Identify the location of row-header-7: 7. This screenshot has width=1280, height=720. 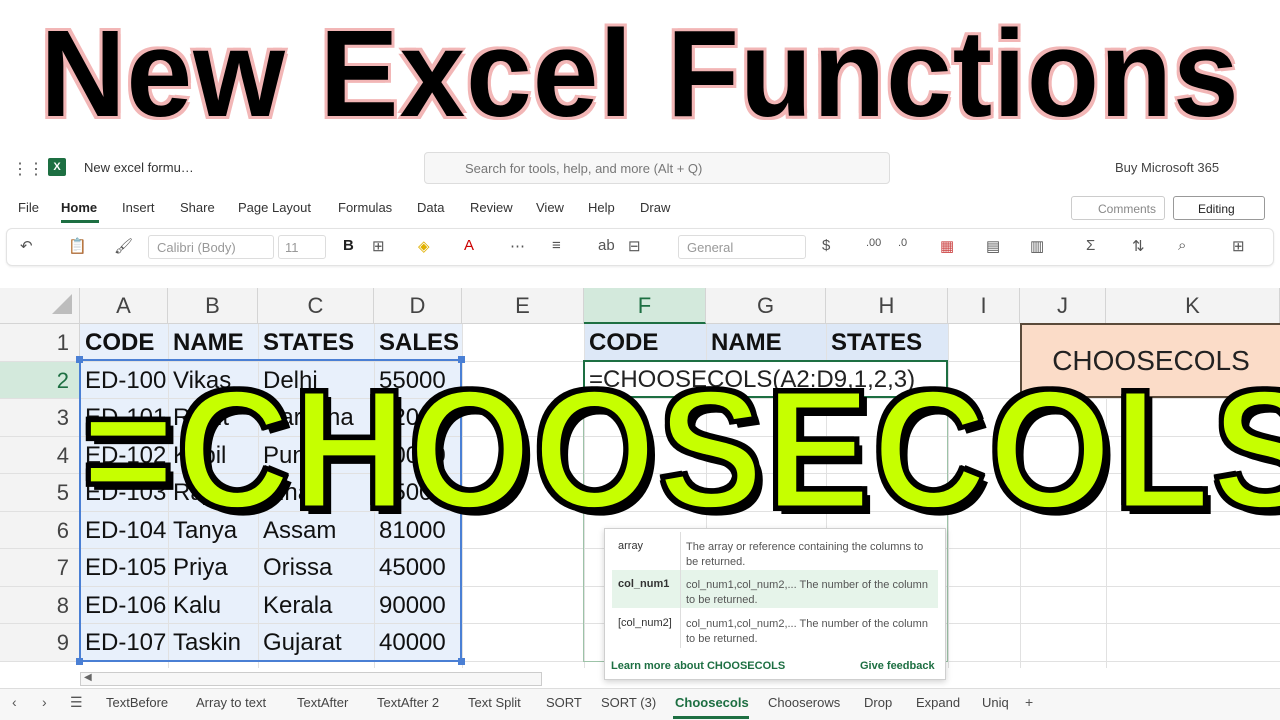
(40, 568).